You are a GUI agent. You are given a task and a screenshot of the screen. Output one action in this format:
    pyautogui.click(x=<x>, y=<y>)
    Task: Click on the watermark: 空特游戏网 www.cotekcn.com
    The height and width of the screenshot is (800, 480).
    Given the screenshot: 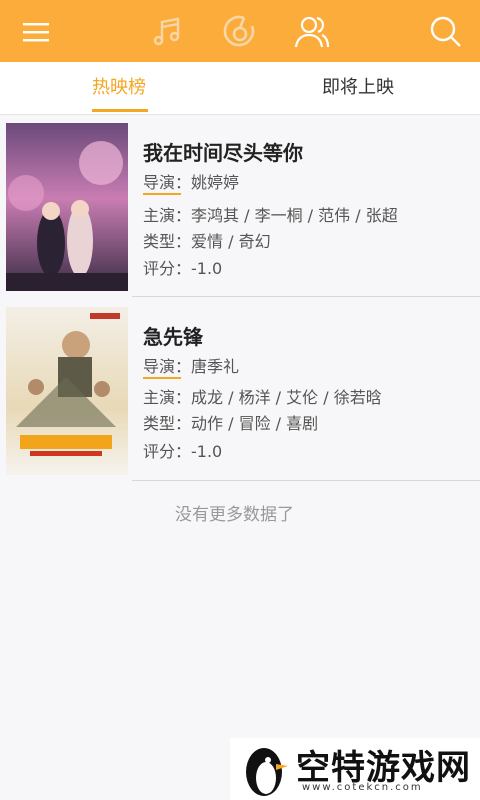 What is the action you would take?
    pyautogui.click(x=355, y=769)
    